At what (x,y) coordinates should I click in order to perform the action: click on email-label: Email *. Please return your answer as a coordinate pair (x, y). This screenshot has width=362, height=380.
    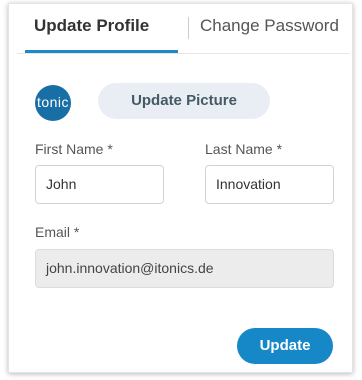
    Looking at the image, I should click on (57, 232).